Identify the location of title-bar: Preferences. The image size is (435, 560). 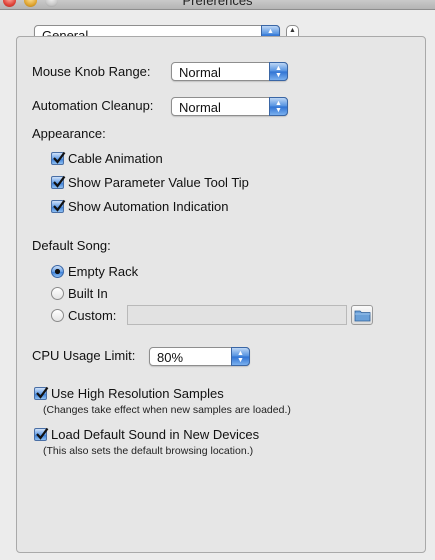
(217, 5).